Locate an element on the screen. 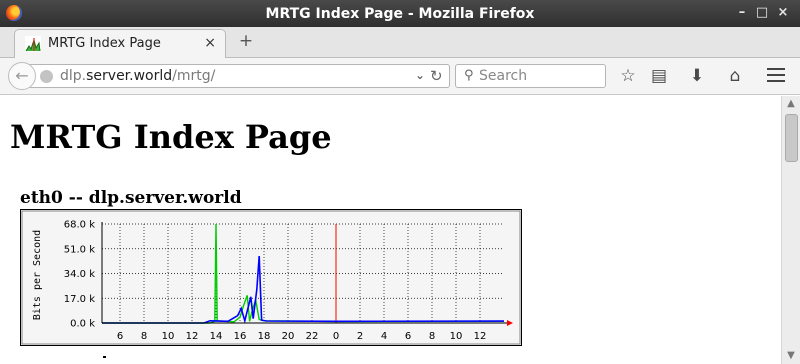 The image size is (800, 364). x-tick-label: 16 is located at coordinates (240, 336).